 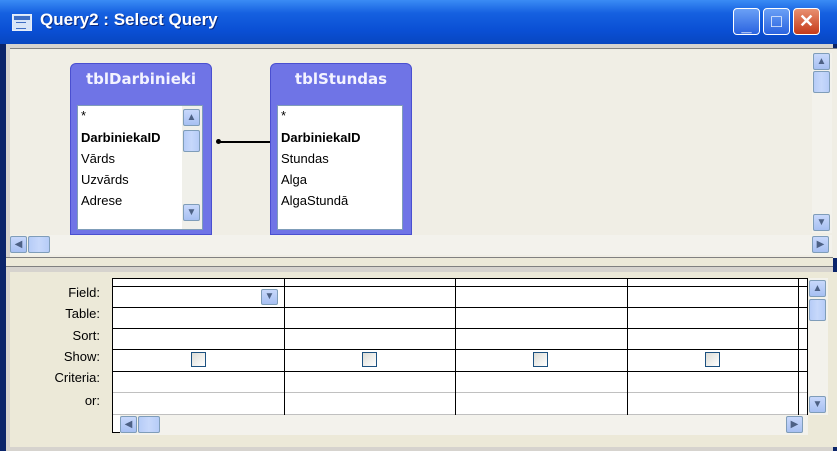 What do you see at coordinates (294, 179) in the screenshot?
I see `field-item: Alga` at bounding box center [294, 179].